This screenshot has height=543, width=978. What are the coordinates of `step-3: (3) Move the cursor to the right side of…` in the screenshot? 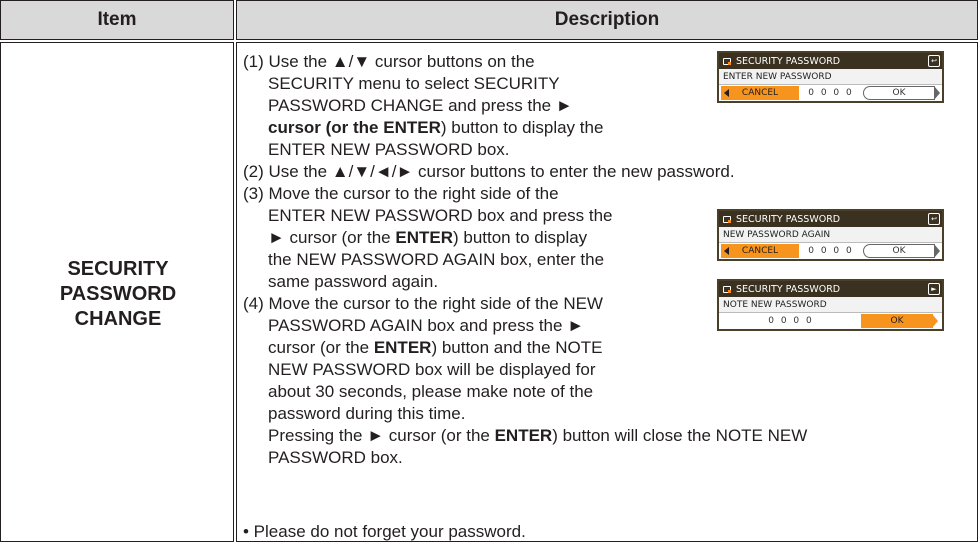 It's located at (428, 238).